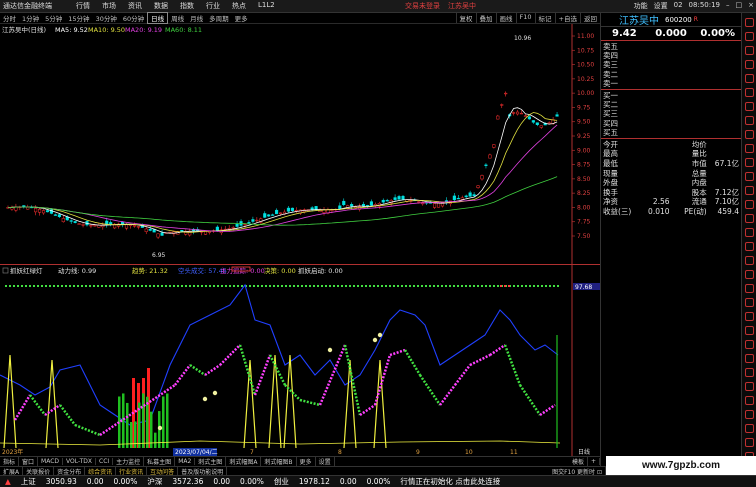  What do you see at coordinates (133, 18) in the screenshot?
I see `period-tab: 60分钟` at bounding box center [133, 18].